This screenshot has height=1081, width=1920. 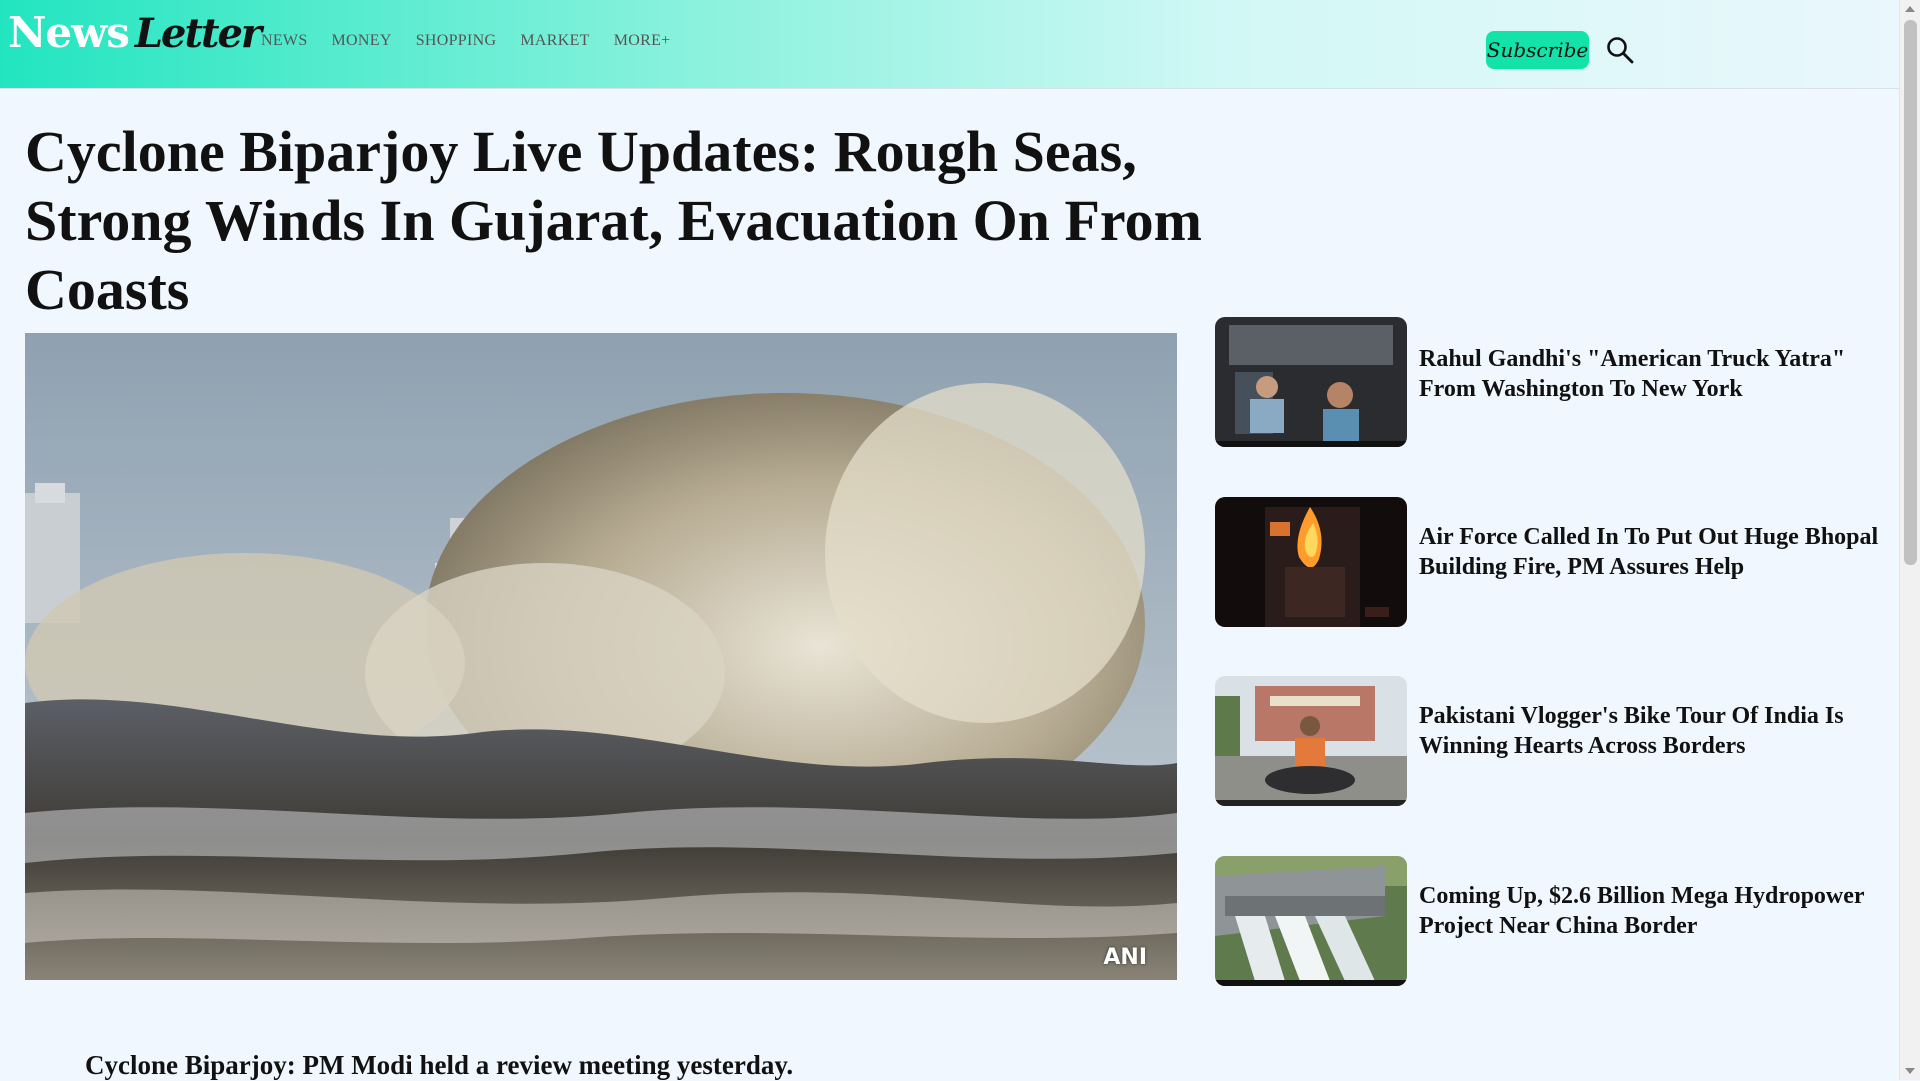 What do you see at coordinates (1910, 9) in the screenshot?
I see `scroll-up-arrow-icon` at bounding box center [1910, 9].